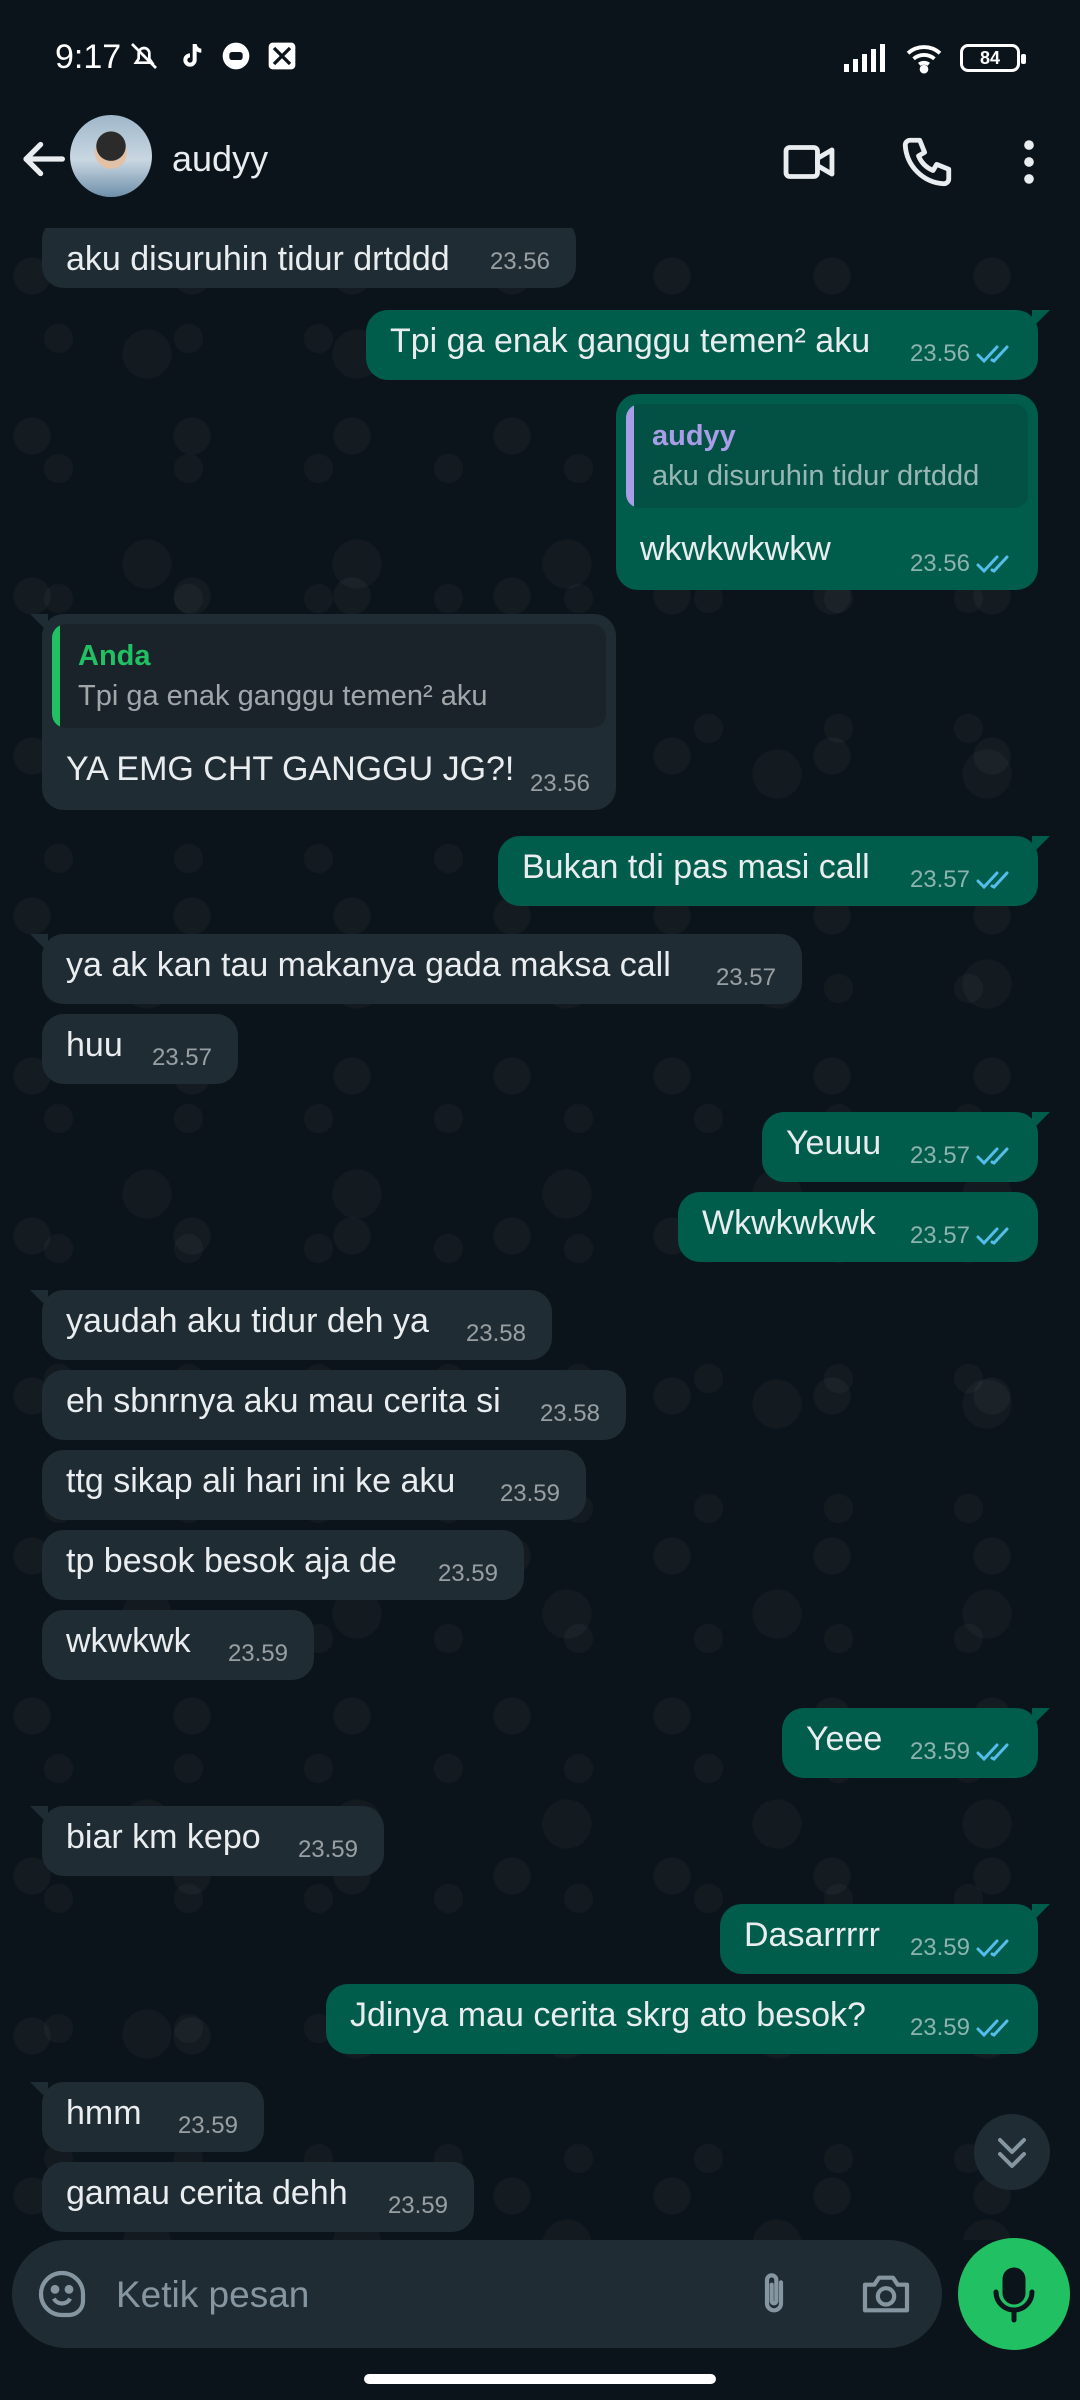 The image size is (1080, 2400). What do you see at coordinates (88, 57) in the screenshot?
I see `status-time: 9:17` at bounding box center [88, 57].